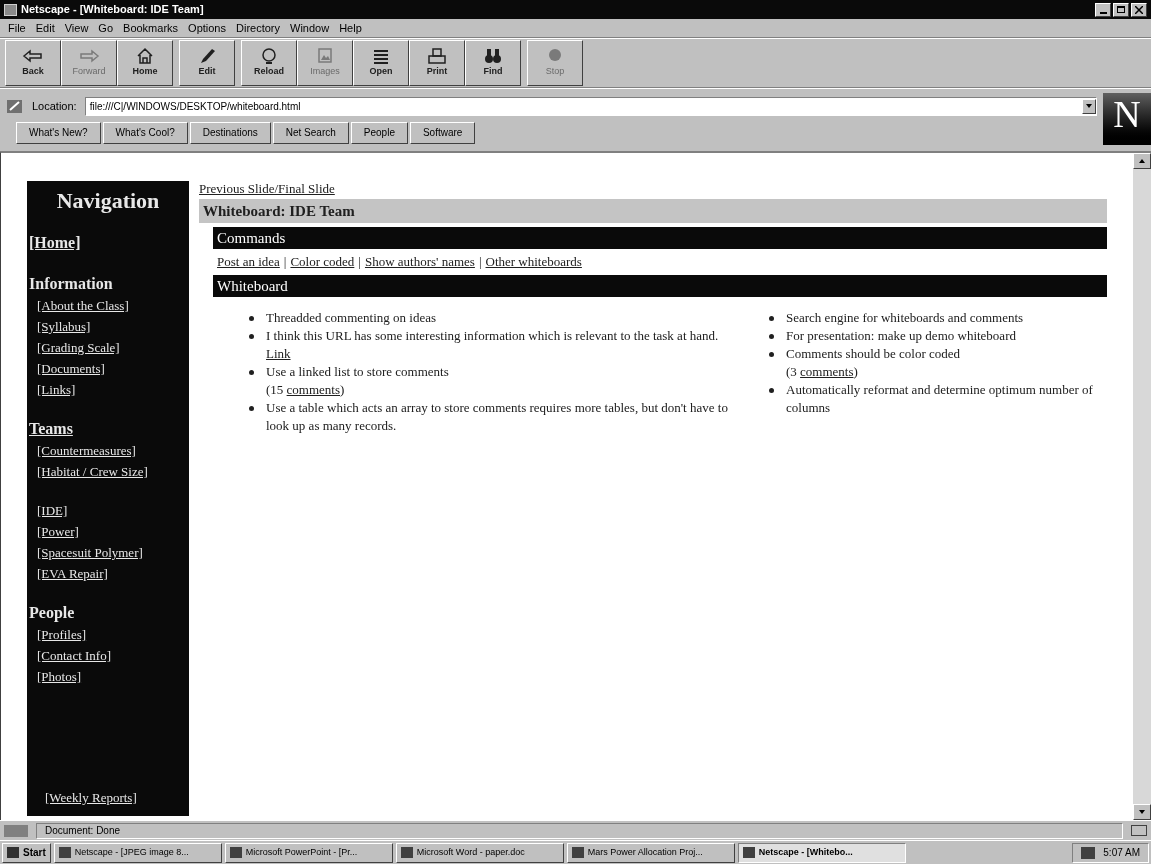  Describe the element at coordinates (83, 305) in the screenshot. I see `navigation-link: [About the Class]` at that location.